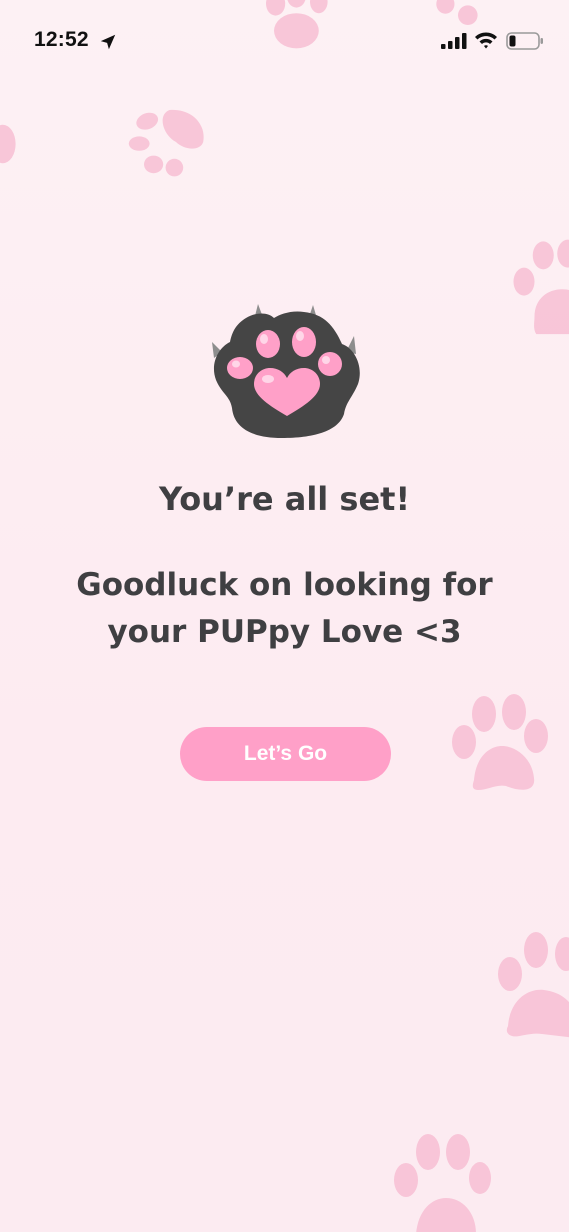 Image resolution: width=569 pixels, height=1232 pixels. I want to click on battery-icon, so click(524, 41).